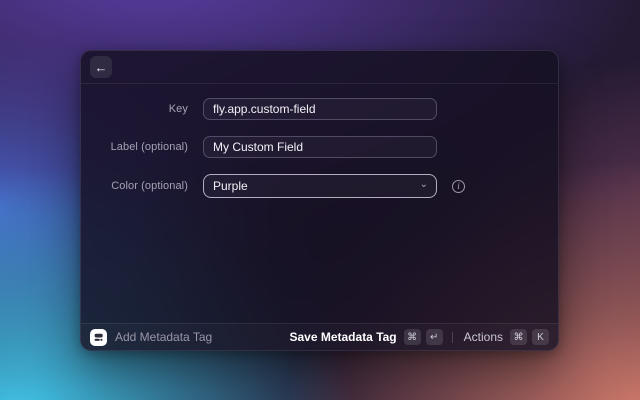  I want to click on footer-actions: Save Metadata Tag ⌘ ↵ Actions ⌘ K, so click(419, 337).